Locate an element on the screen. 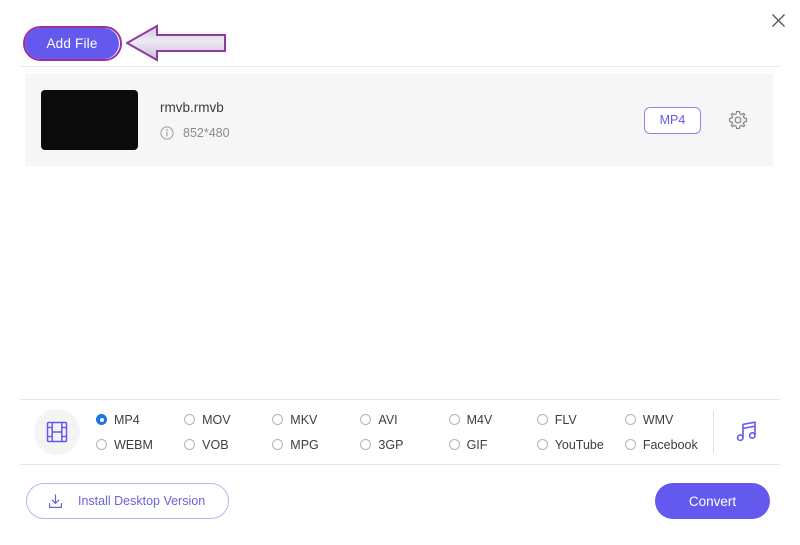  file-thumbnail is located at coordinates (89, 120).